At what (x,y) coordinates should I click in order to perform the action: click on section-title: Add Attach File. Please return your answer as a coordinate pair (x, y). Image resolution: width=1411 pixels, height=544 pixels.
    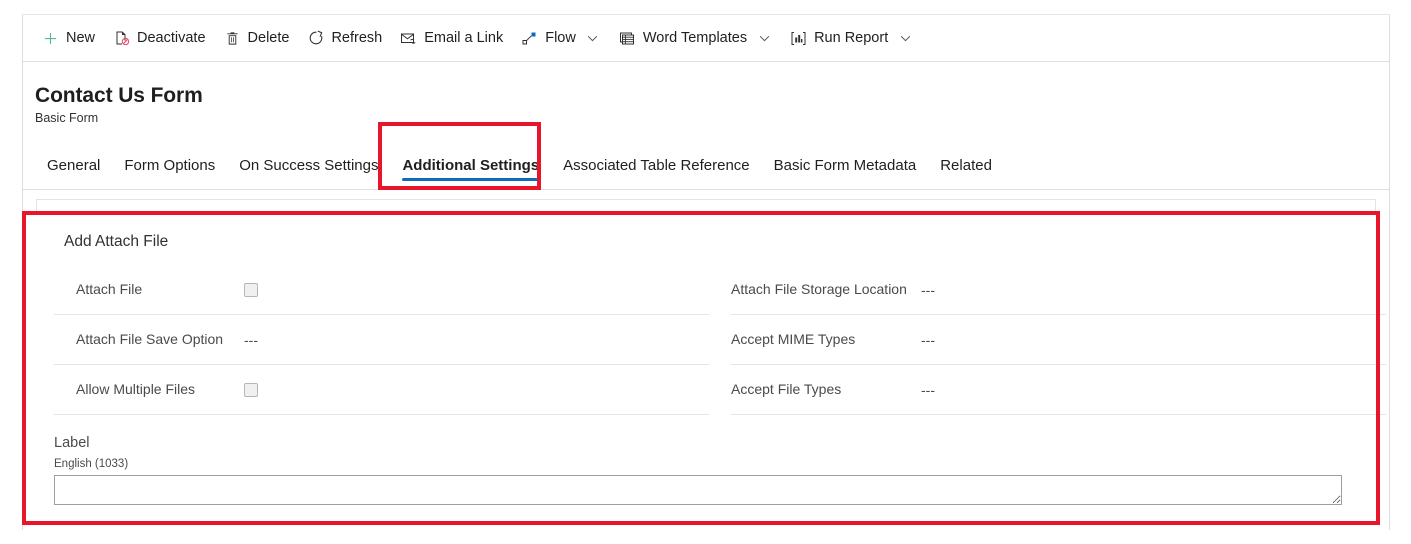
    Looking at the image, I should click on (116, 241).